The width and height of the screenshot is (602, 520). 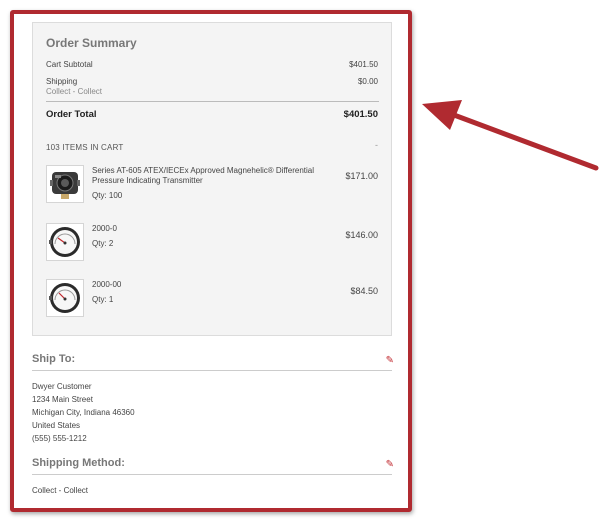 What do you see at coordinates (390, 360) in the screenshot?
I see `edit-ship-to-pencil-icon: ✎` at bounding box center [390, 360].